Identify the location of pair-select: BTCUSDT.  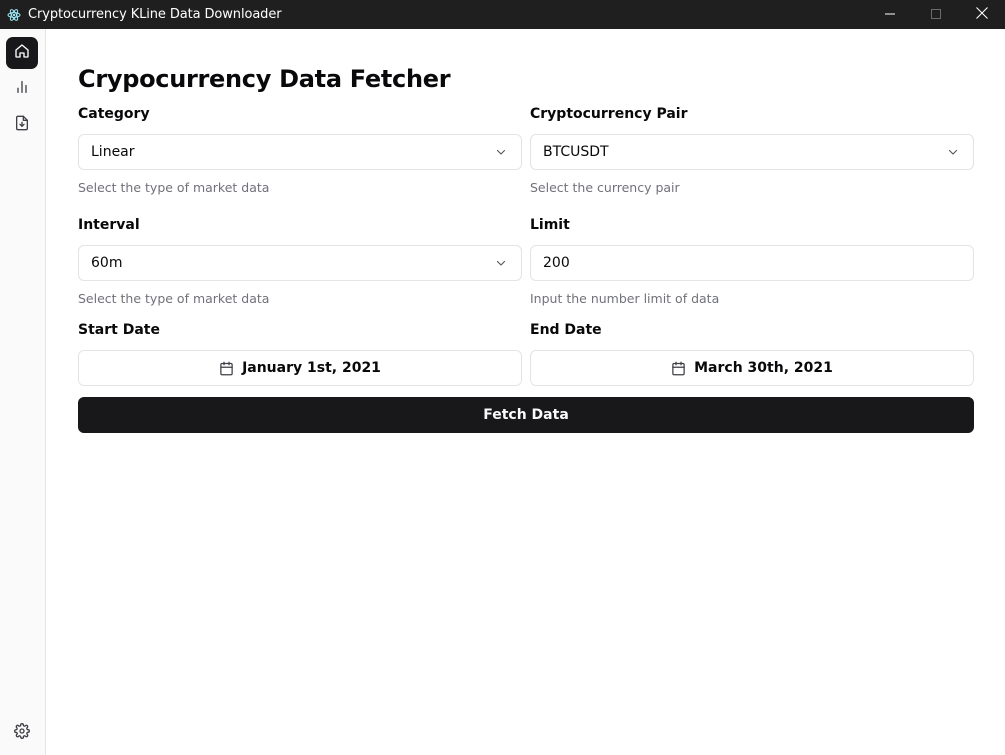
(752, 152).